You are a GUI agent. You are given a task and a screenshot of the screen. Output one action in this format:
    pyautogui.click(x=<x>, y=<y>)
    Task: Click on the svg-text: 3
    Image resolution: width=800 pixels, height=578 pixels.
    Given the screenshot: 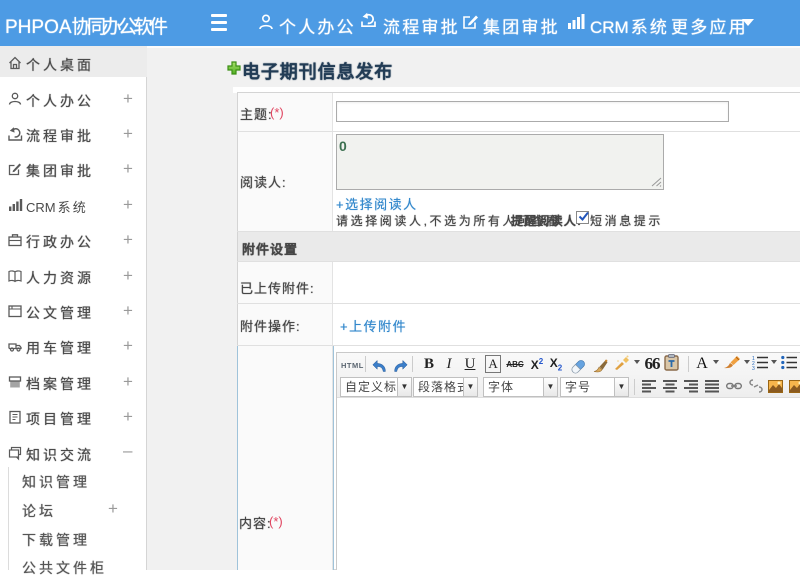 What is the action you would take?
    pyautogui.click(x=753, y=368)
    